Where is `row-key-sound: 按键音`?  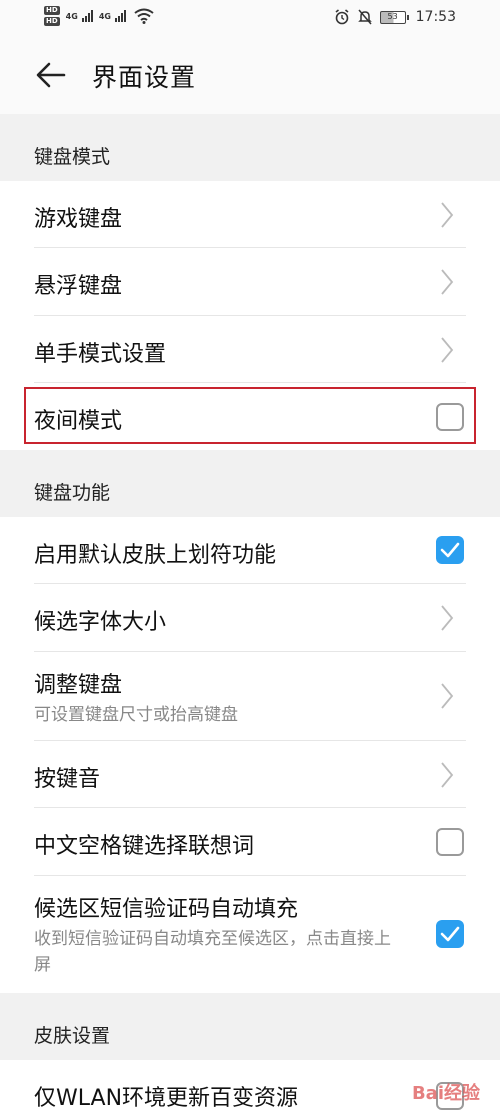
row-key-sound: 按键音 is located at coordinates (250, 774).